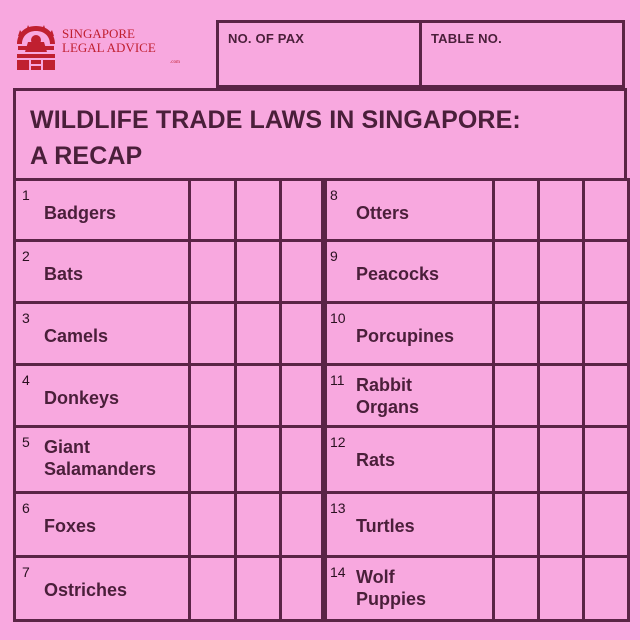  I want to click on animal-name-line: Giant, so click(67, 447).